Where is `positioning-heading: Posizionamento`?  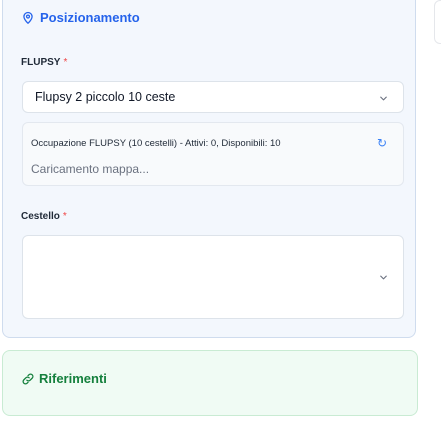 positioning-heading: Posizionamento is located at coordinates (80, 17).